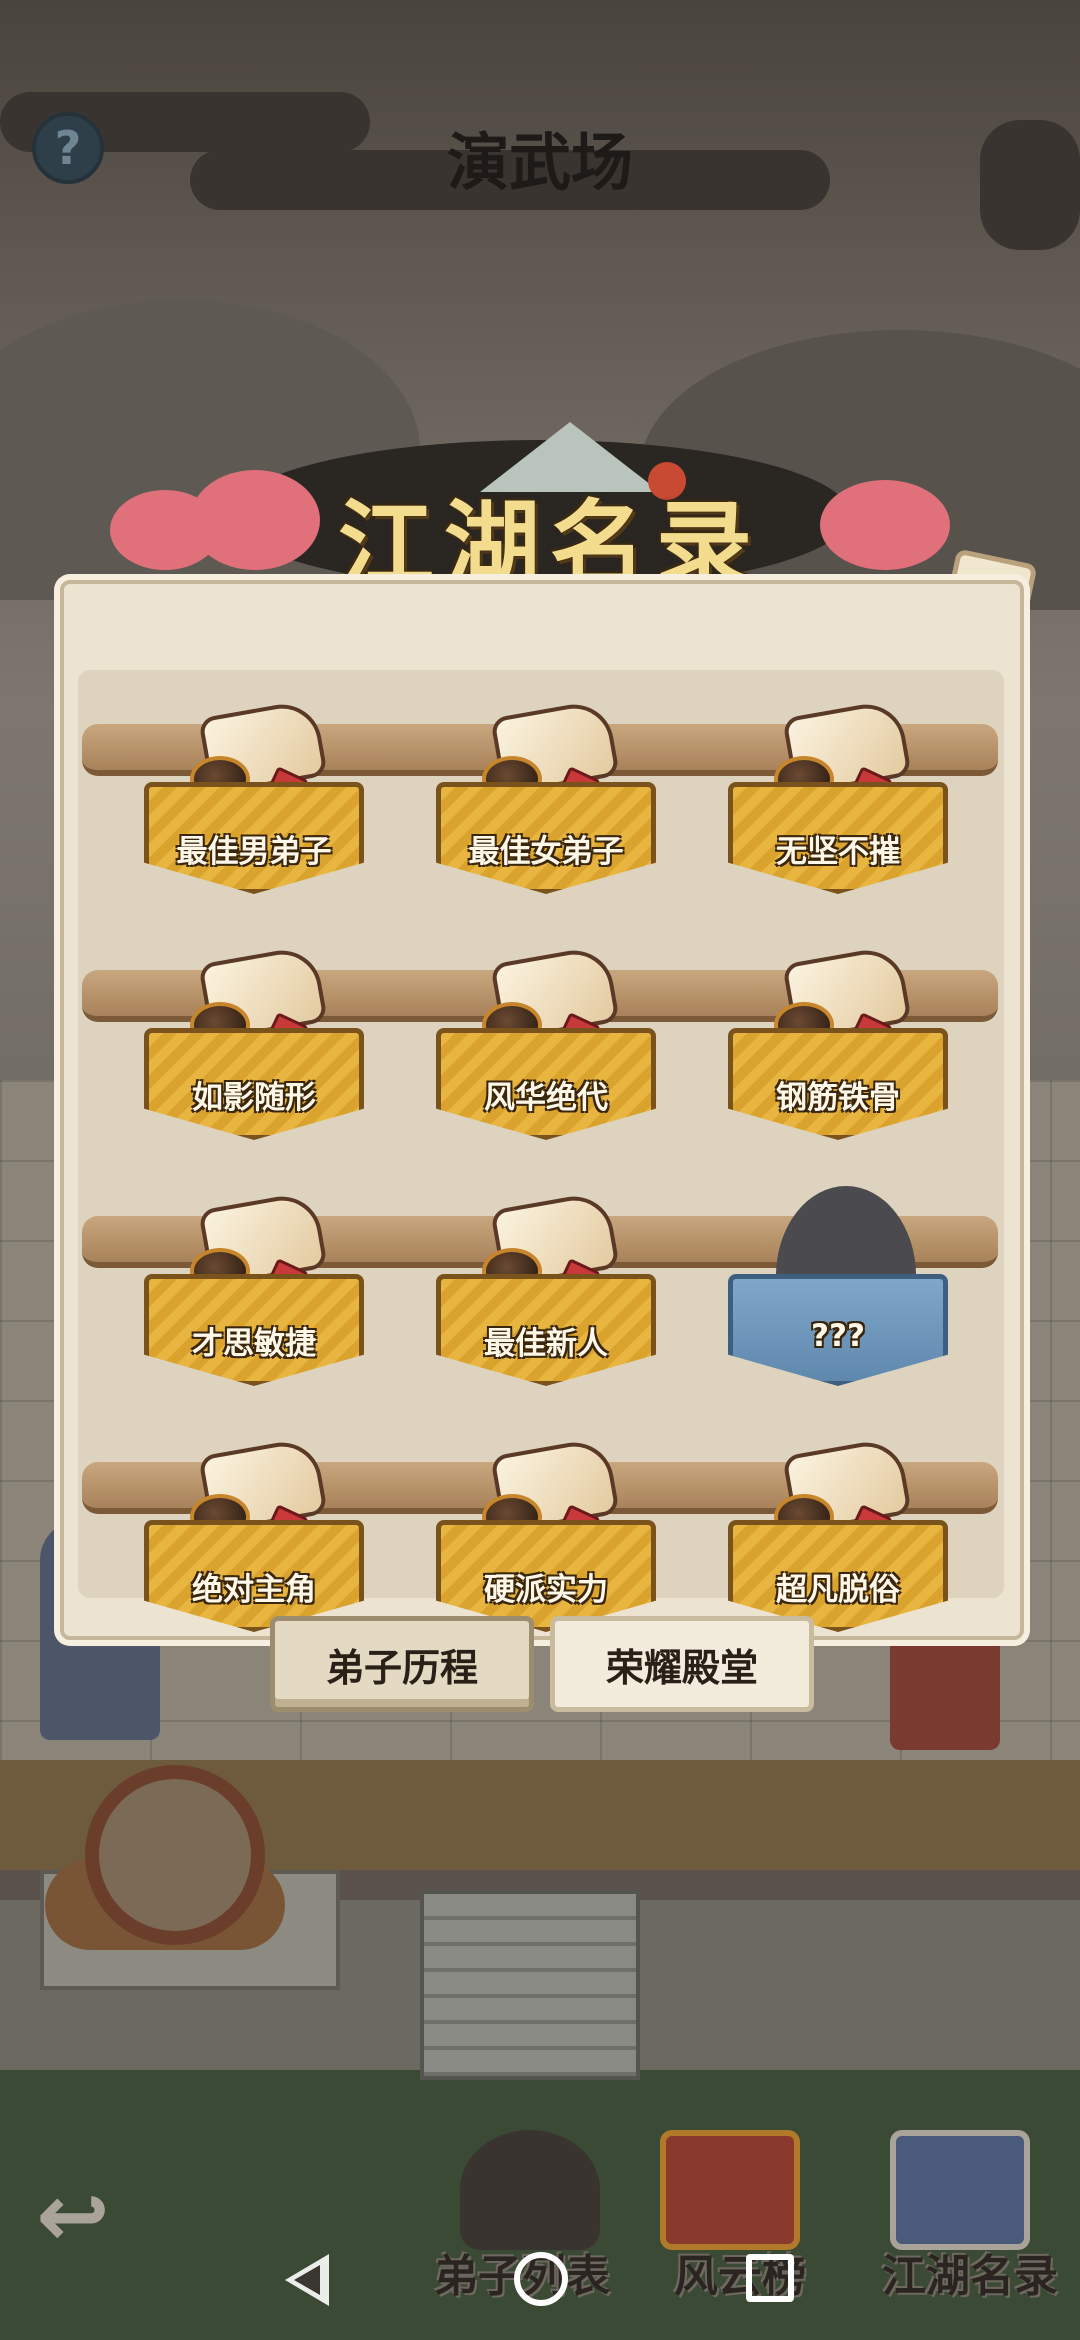  Describe the element at coordinates (254, 852) in the screenshot. I see `award-label: 最佳男弟子` at that location.